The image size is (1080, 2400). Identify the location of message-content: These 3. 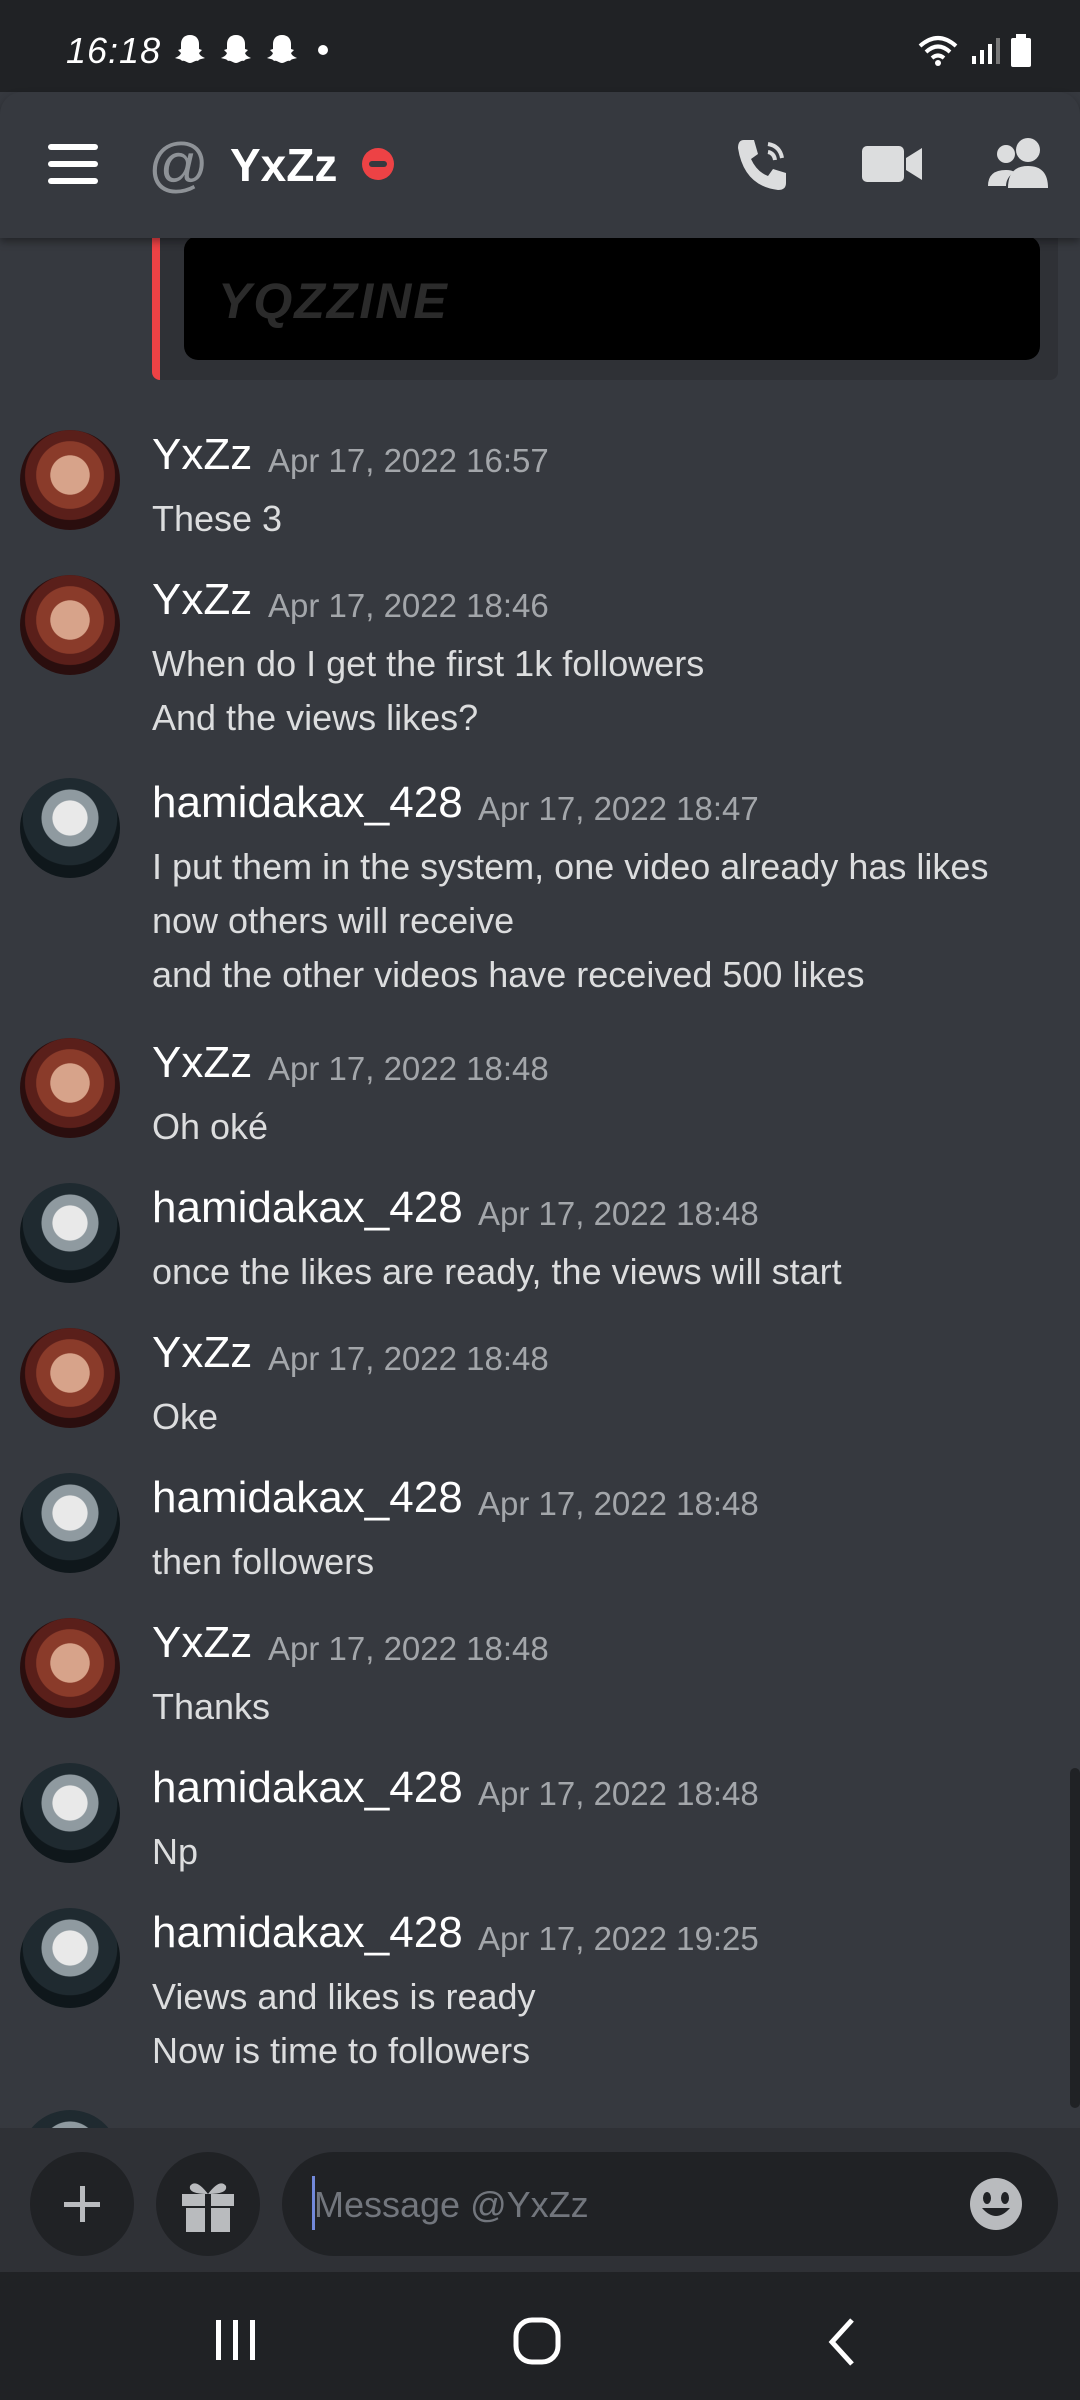
(217, 519).